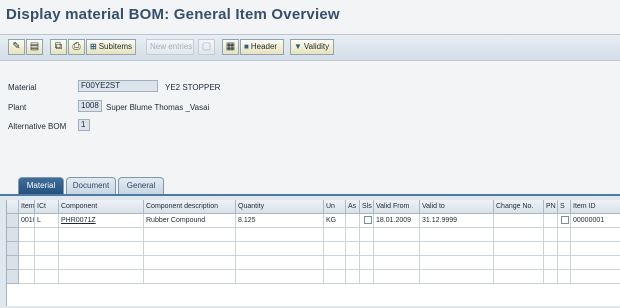 This screenshot has height=308, width=620. Describe the element at coordinates (90, 106) in the screenshot. I see `plant-field: 1008` at that location.